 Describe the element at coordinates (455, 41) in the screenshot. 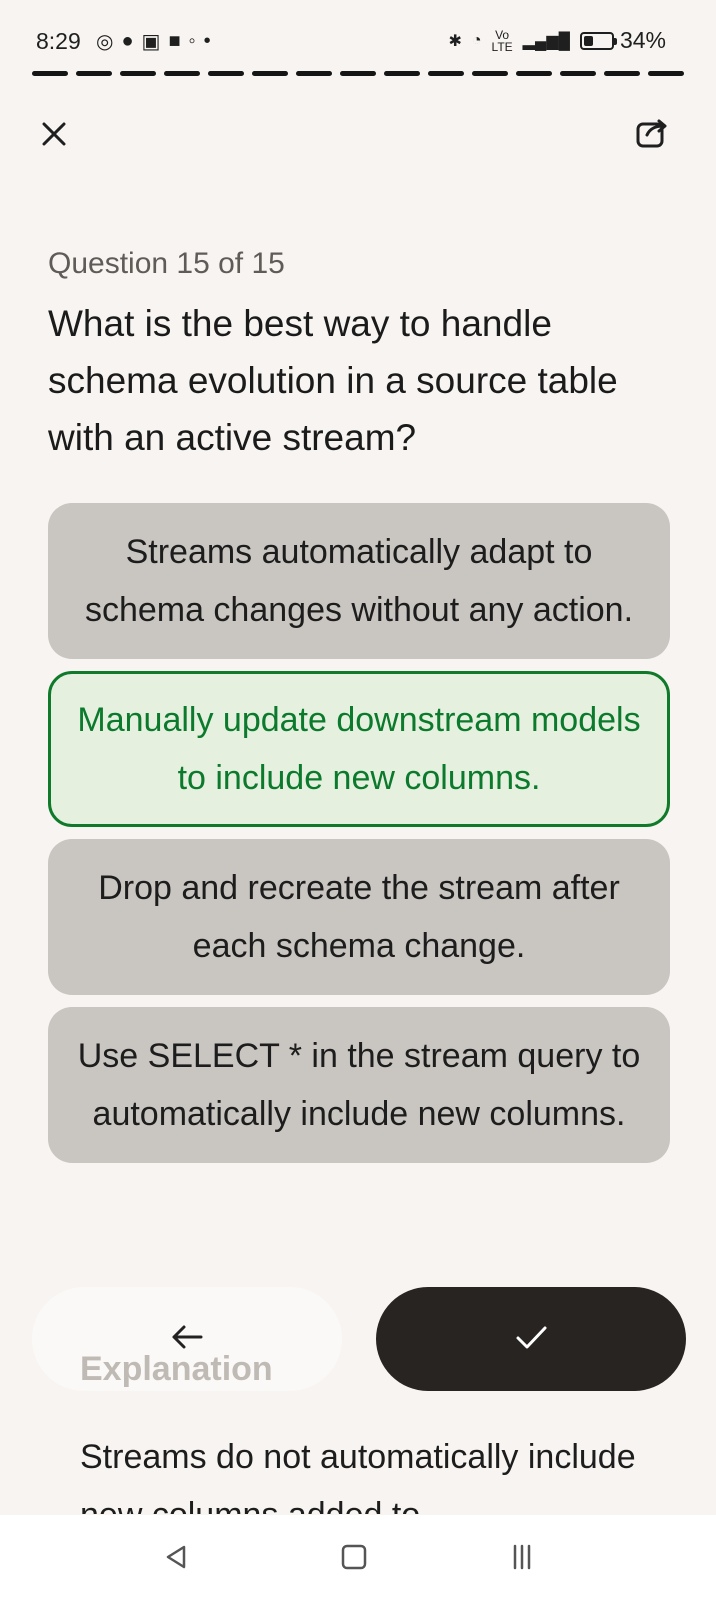

I see `bluetooth-icon: ✱` at that location.